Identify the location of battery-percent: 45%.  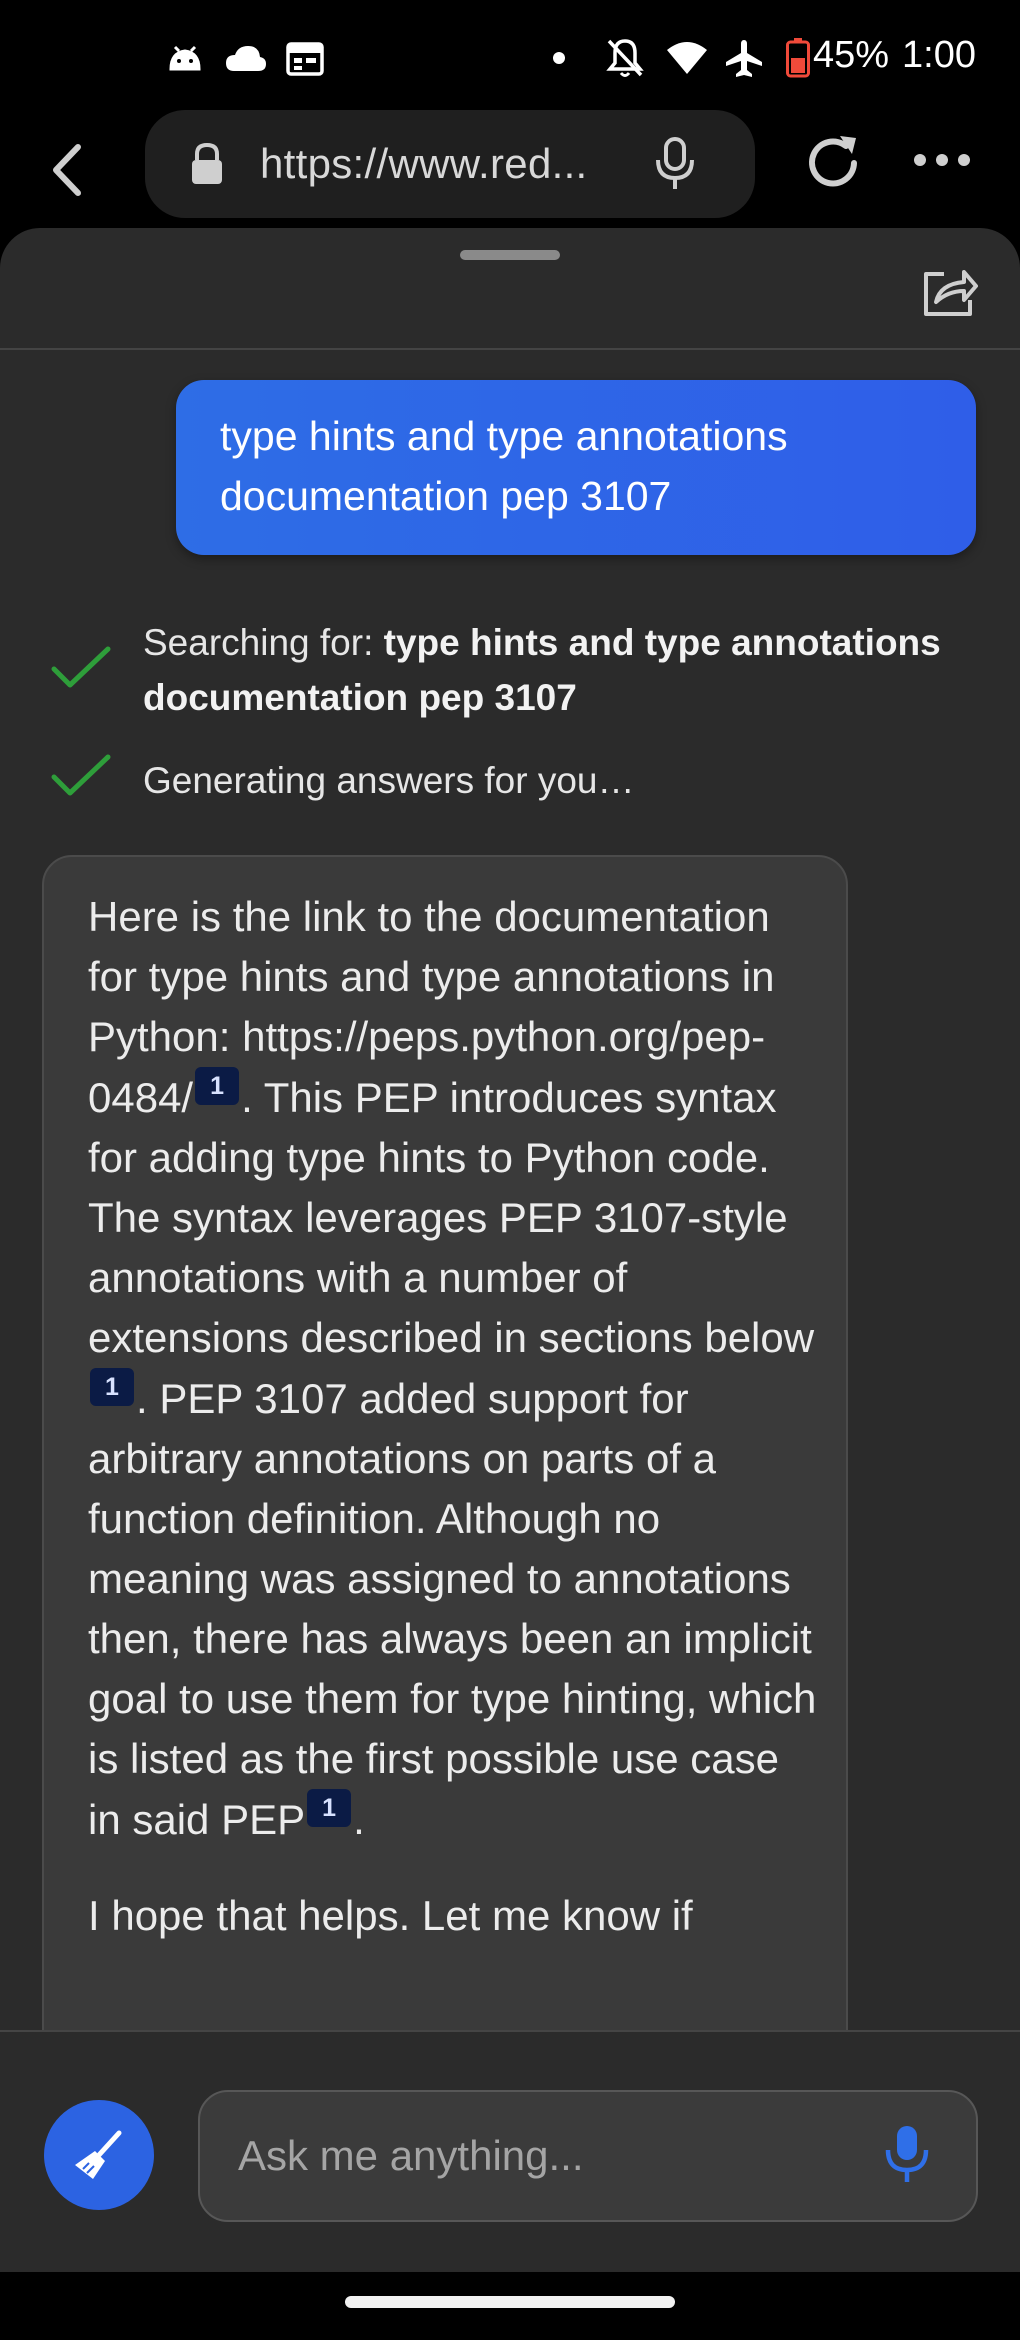
(851, 55).